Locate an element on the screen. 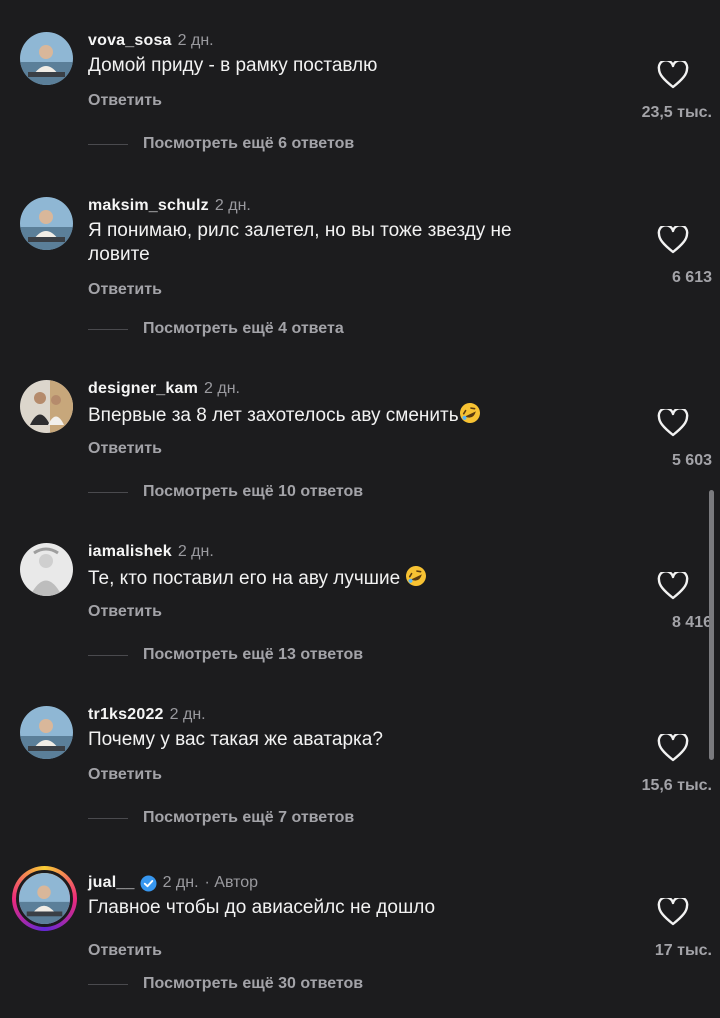 Image resolution: width=720 pixels, height=1018 pixels. like-count: 8 416 is located at coordinates (691, 622).